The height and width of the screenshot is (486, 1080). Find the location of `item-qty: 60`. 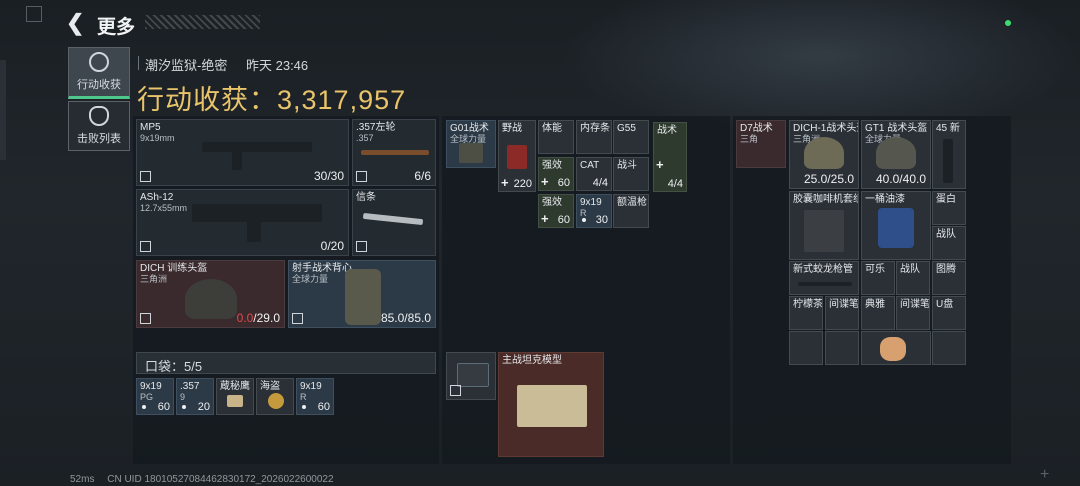

item-qty: 60 is located at coordinates (323, 407).